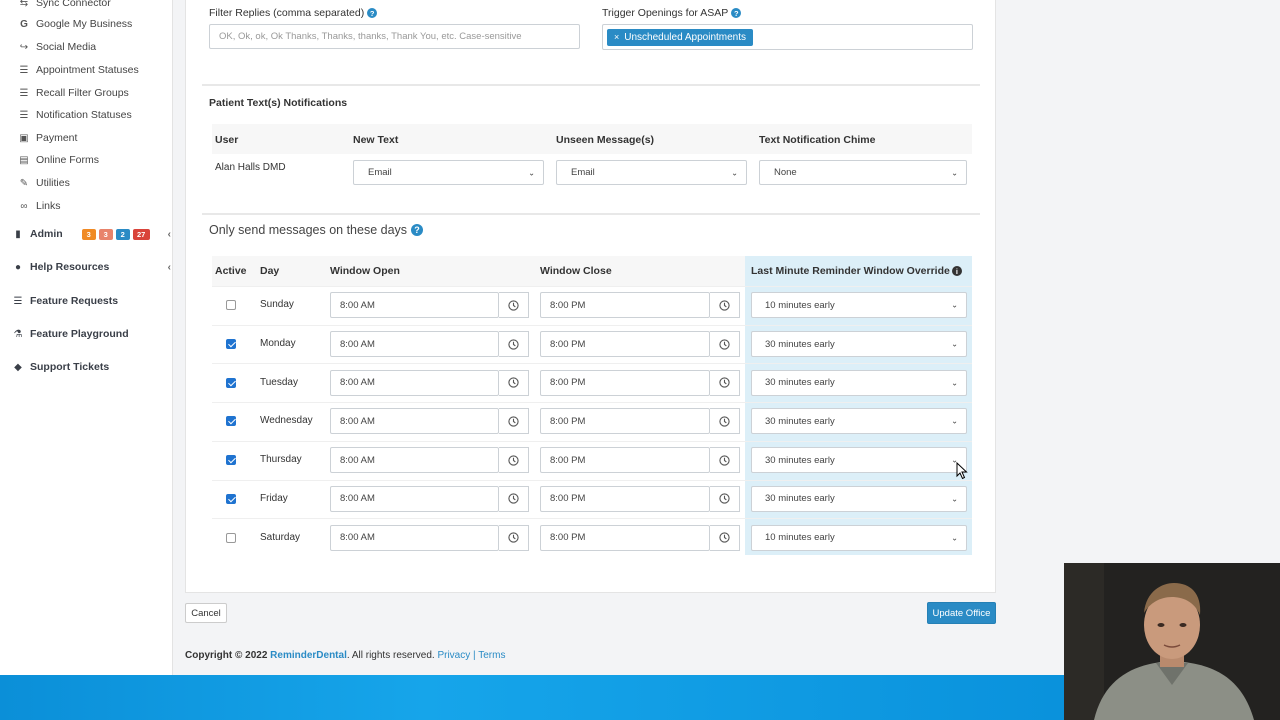 The width and height of the screenshot is (1280, 720). What do you see at coordinates (18, 267) in the screenshot?
I see `info-icon: ●` at bounding box center [18, 267].